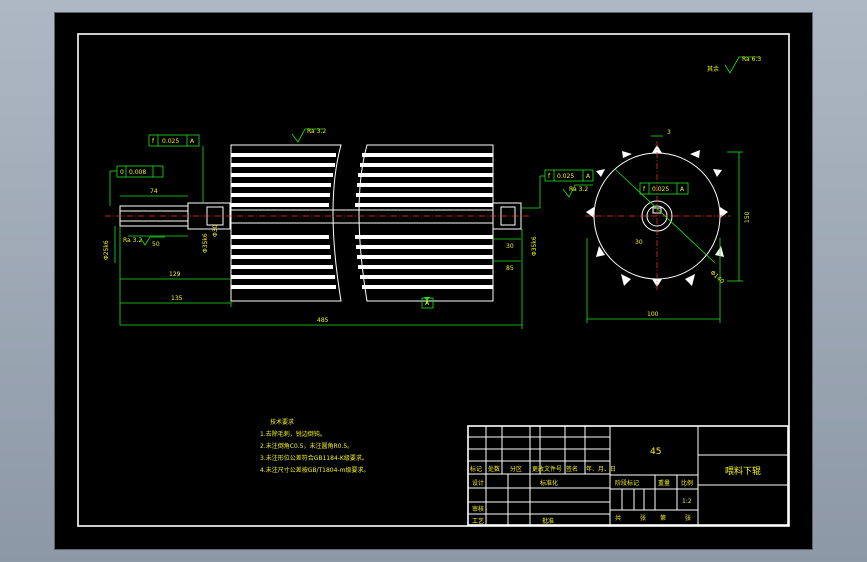 The width and height of the screenshot is (867, 562). I want to click on fit-bearing: Φ35k6, so click(205, 243).